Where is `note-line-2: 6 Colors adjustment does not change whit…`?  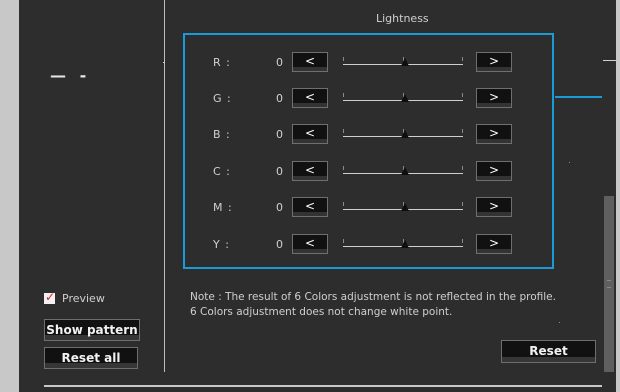
note-line-2: 6 Colors adjustment does not change whit… is located at coordinates (321, 312).